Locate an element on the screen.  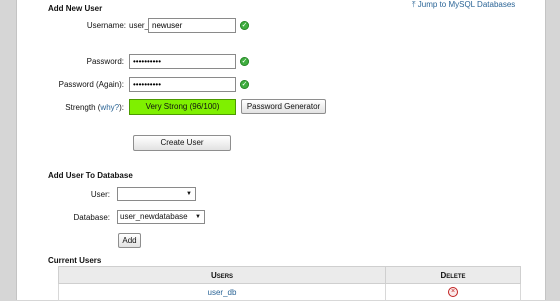
current-users-table: Users Delete user_db × is located at coordinates (289, 283).